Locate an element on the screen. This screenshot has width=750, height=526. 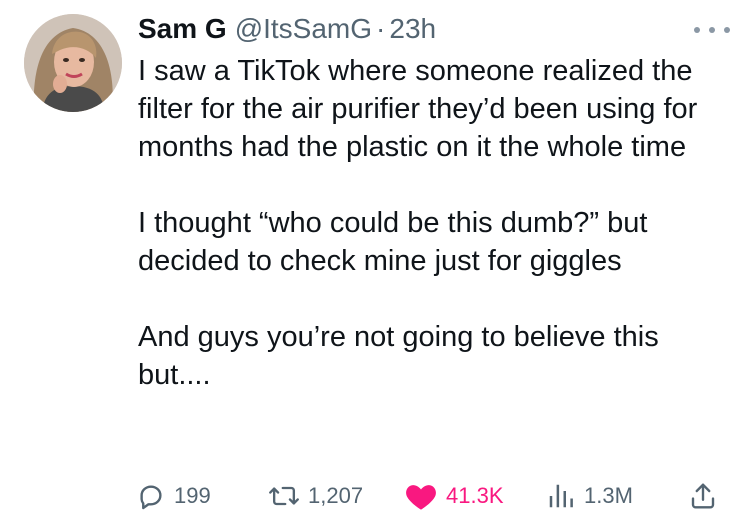
share-button is located at coordinates (703, 496).